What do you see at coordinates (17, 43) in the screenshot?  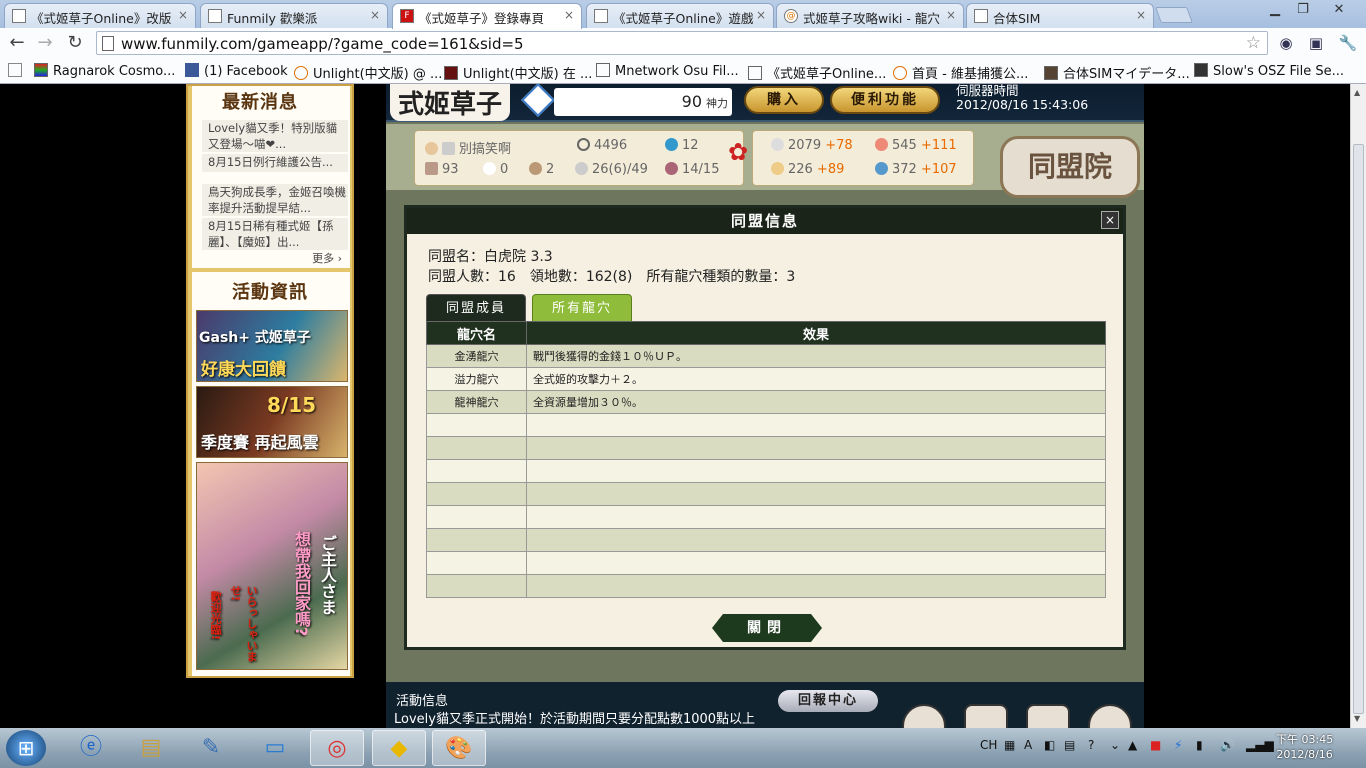 I see `back-icon: ←` at bounding box center [17, 43].